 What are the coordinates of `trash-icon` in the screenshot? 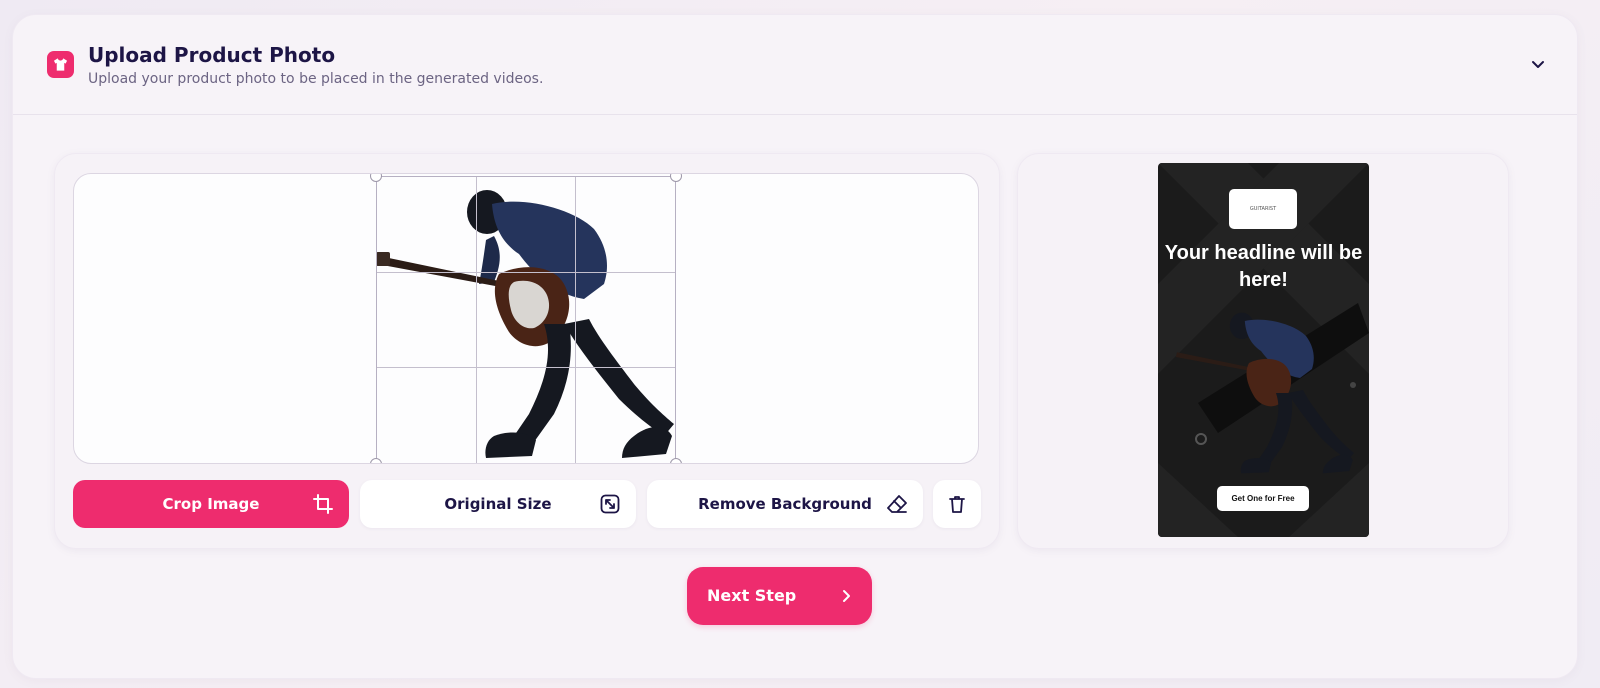 It's located at (957, 504).